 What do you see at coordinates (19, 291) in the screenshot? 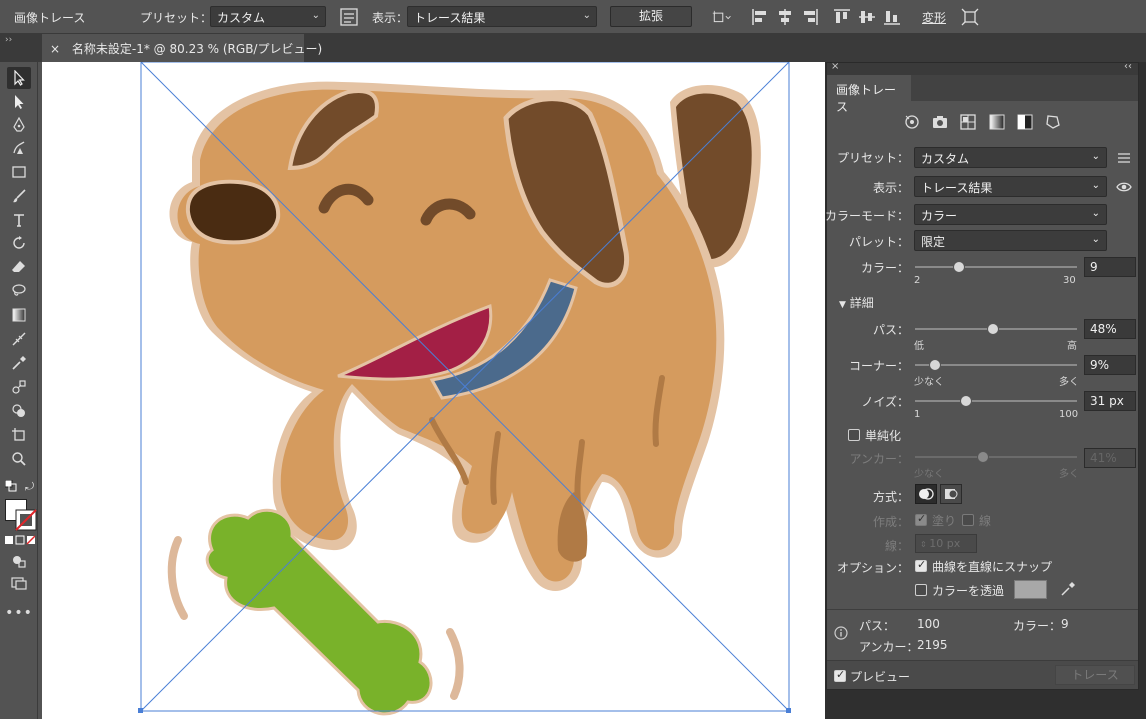
I see `lasso-tool-icon` at bounding box center [19, 291].